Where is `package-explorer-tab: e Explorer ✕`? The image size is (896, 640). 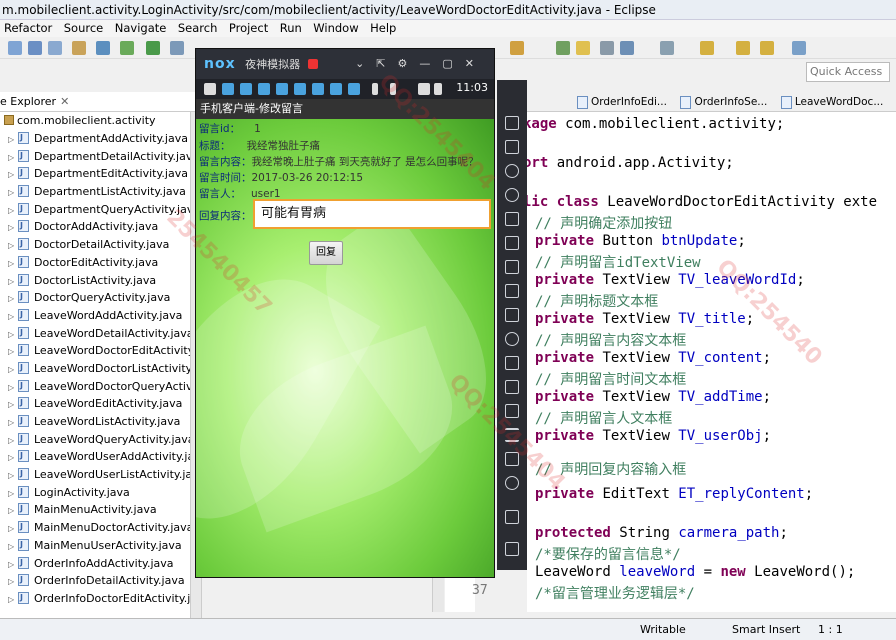
package-explorer-tab: e Explorer ✕ is located at coordinates (100, 102).